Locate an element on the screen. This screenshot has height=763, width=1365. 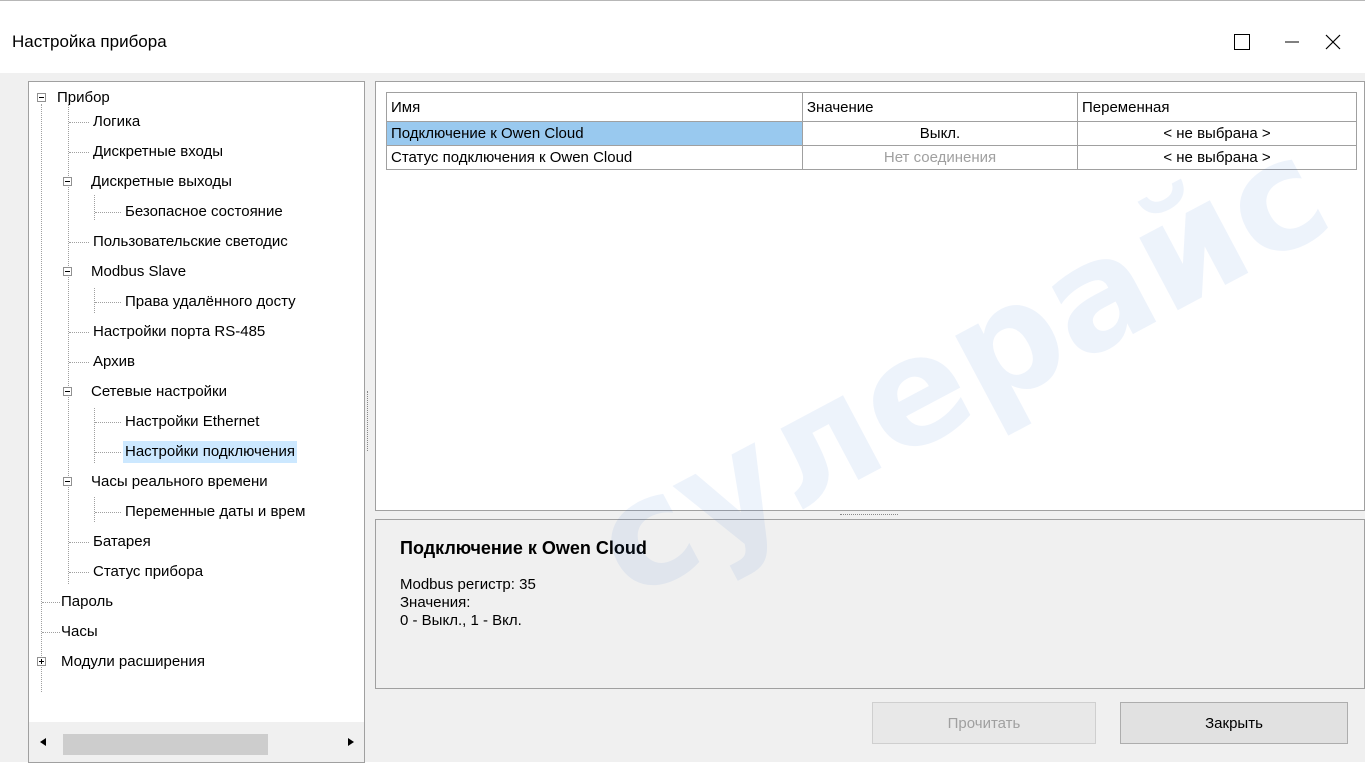
tree-item-label: Пользовательские светодис is located at coordinates (190, 241).